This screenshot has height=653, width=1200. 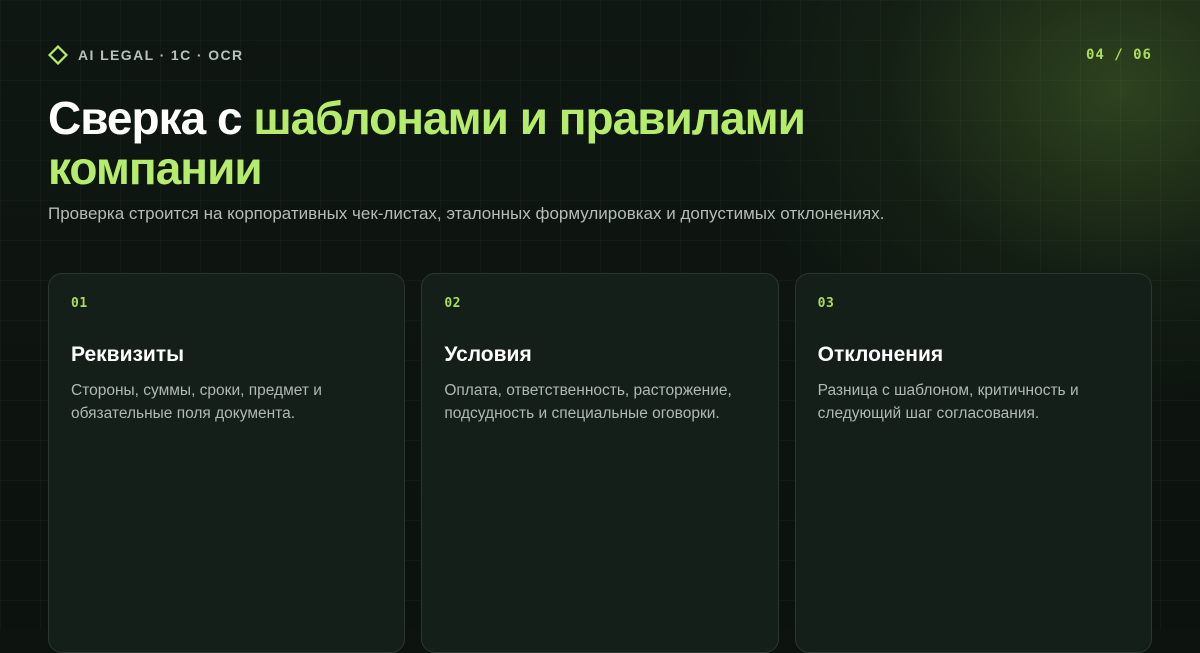 What do you see at coordinates (128, 354) in the screenshot?
I see `card-title: Реквизиты` at bounding box center [128, 354].